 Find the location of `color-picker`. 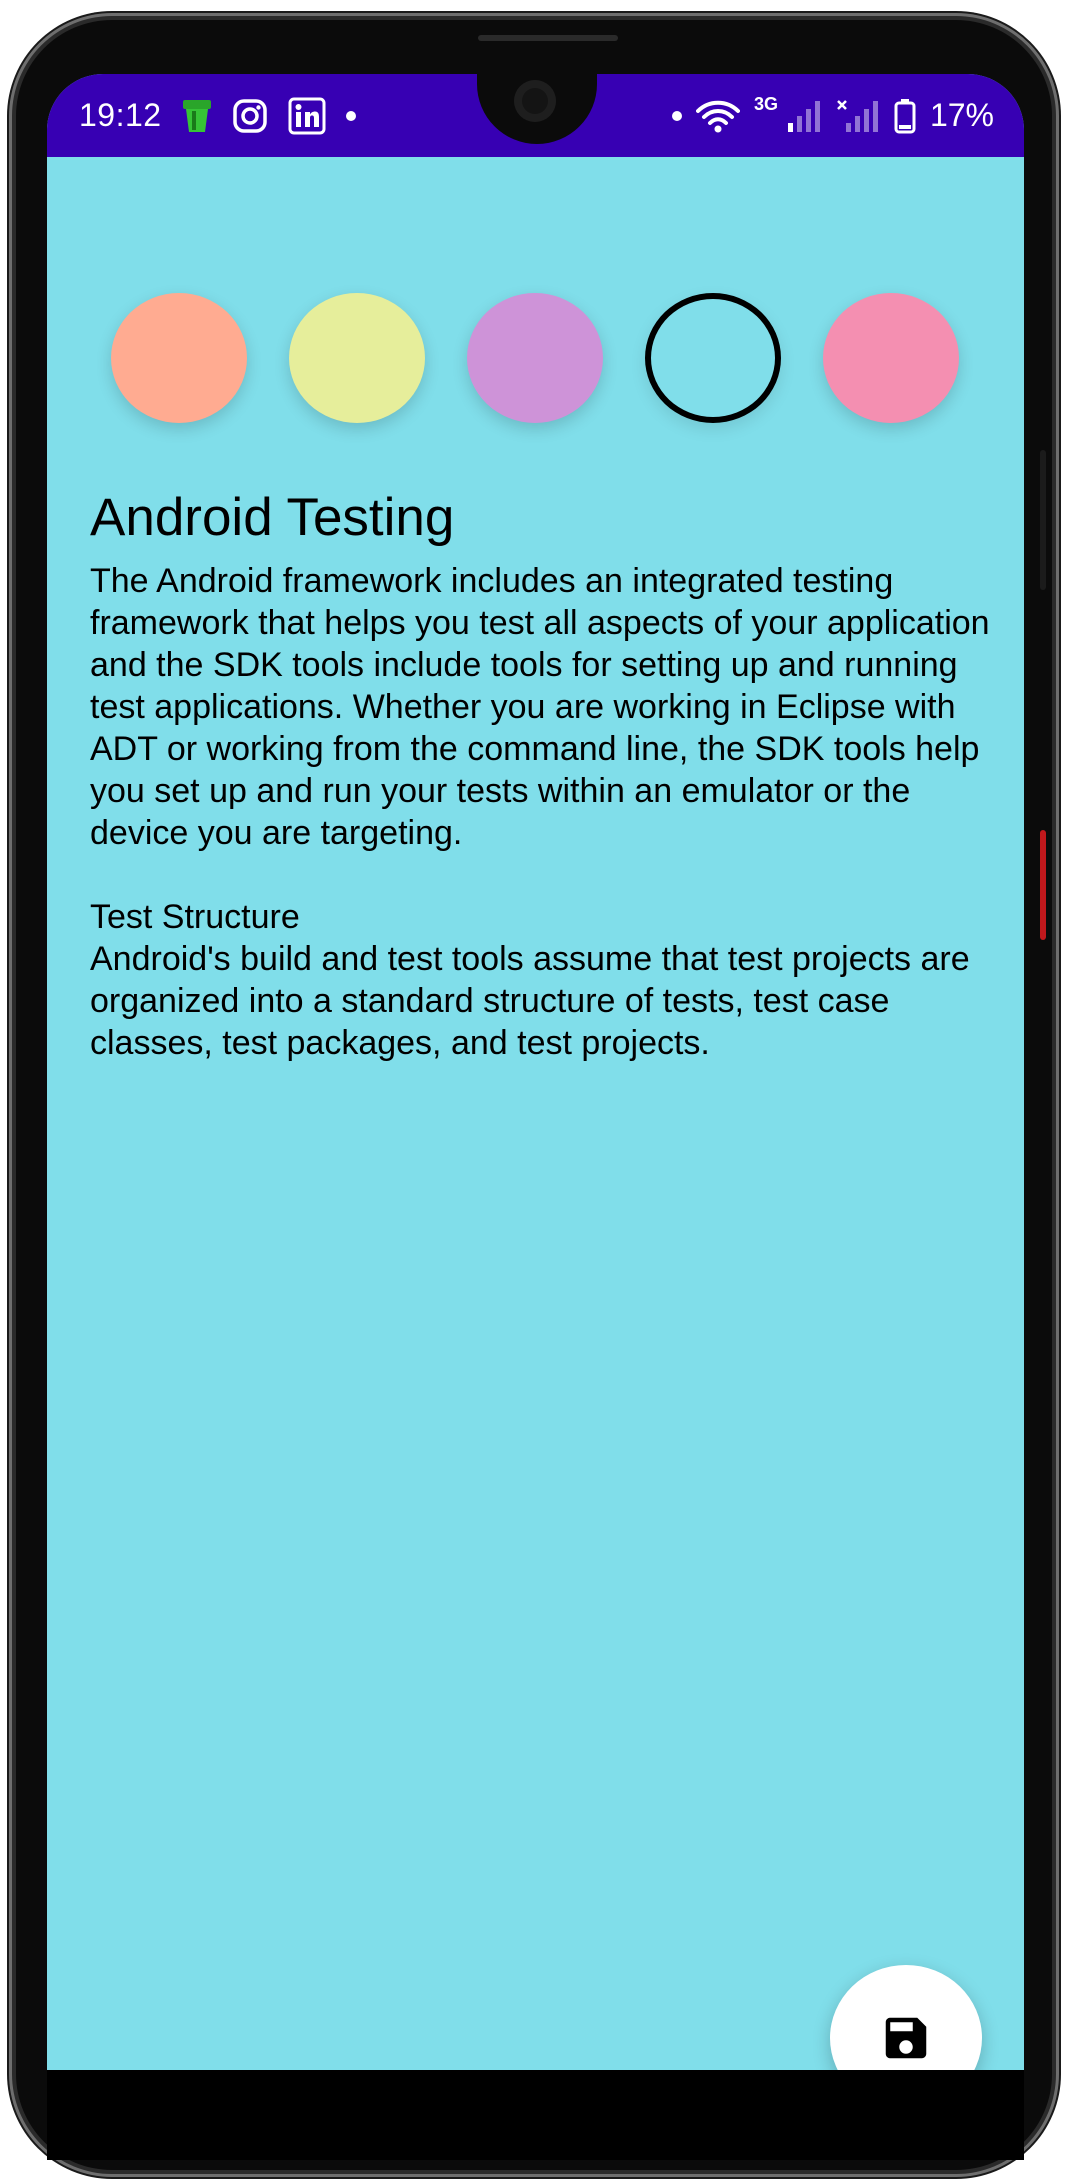

color-picker is located at coordinates (541, 361).